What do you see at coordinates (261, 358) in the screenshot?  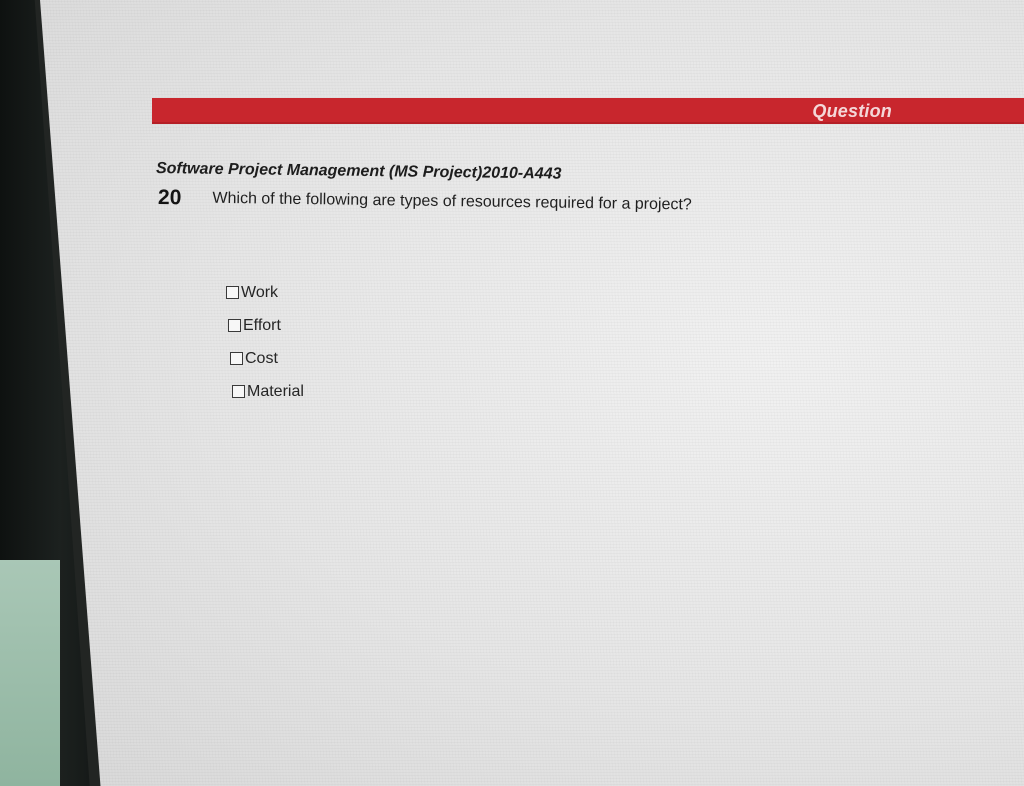 I see `option-label-cost: Cost` at bounding box center [261, 358].